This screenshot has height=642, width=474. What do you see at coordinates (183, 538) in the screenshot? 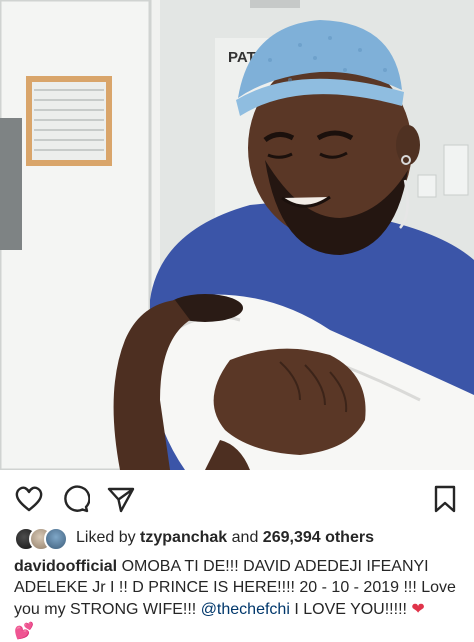
I see `liked-by-user-link: tzypanchak` at bounding box center [183, 538].